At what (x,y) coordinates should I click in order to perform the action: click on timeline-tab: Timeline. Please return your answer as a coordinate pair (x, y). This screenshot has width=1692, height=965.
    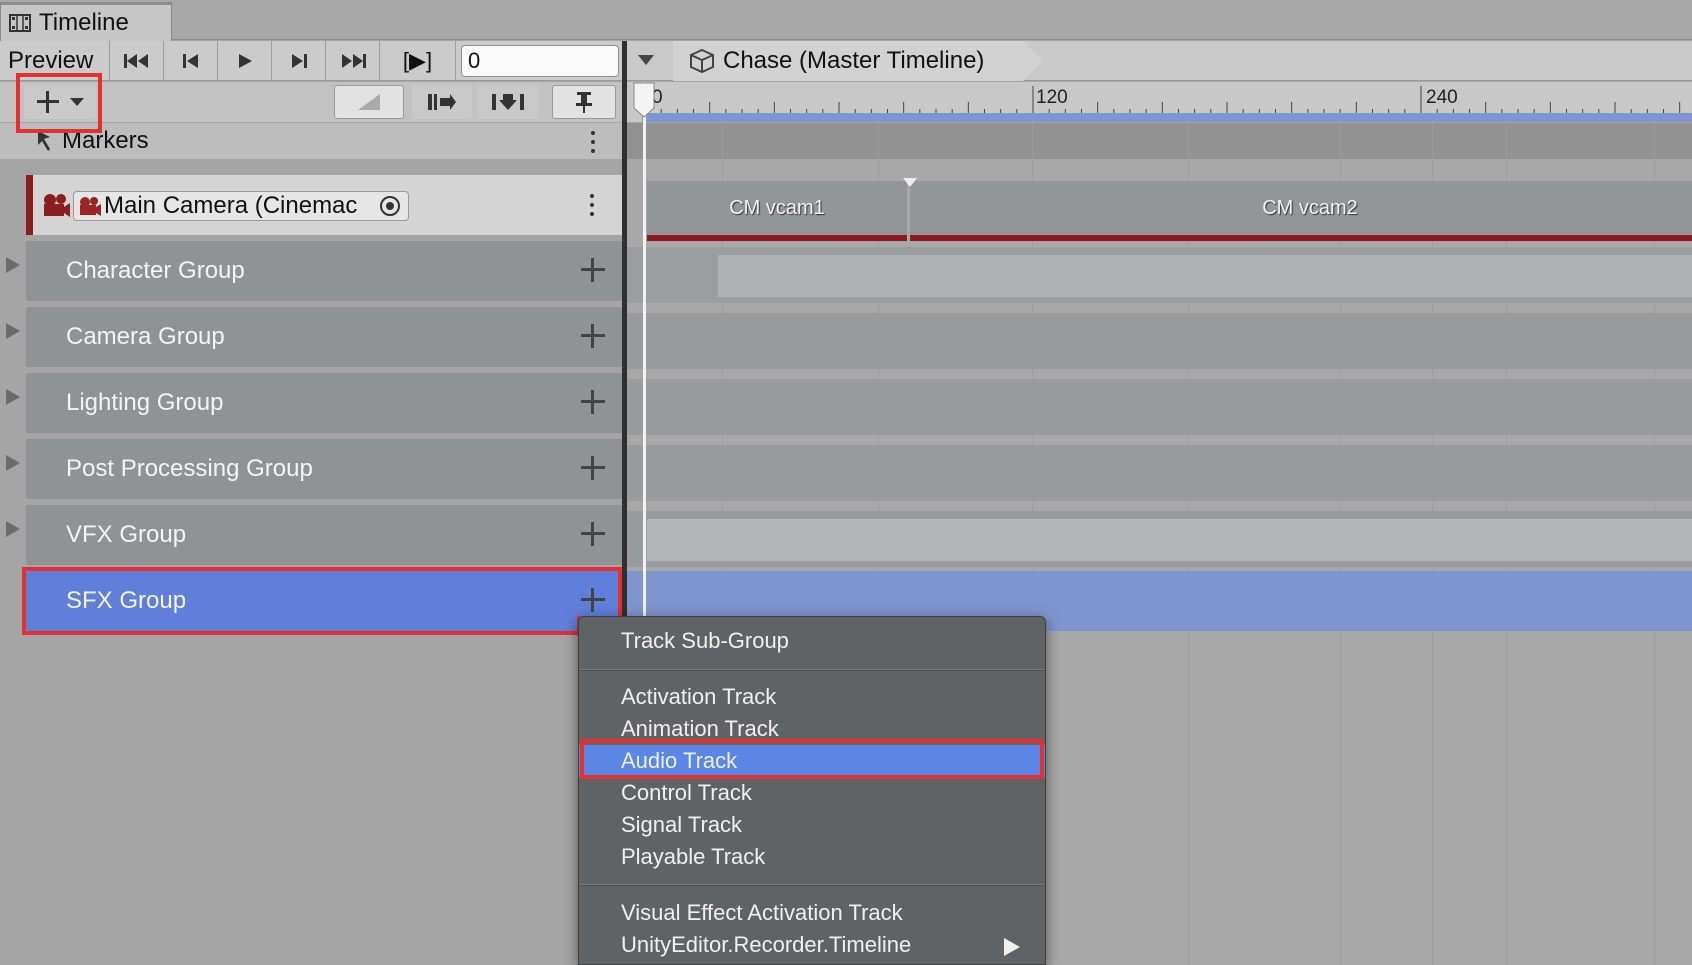
    Looking at the image, I should click on (86, 21).